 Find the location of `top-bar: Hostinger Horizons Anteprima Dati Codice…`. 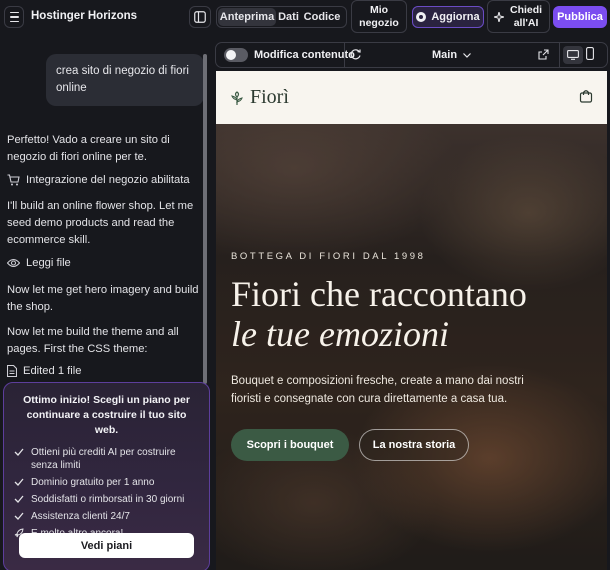

top-bar: Hostinger Horizons Anteprima Dati Codice… is located at coordinates (305, 18).